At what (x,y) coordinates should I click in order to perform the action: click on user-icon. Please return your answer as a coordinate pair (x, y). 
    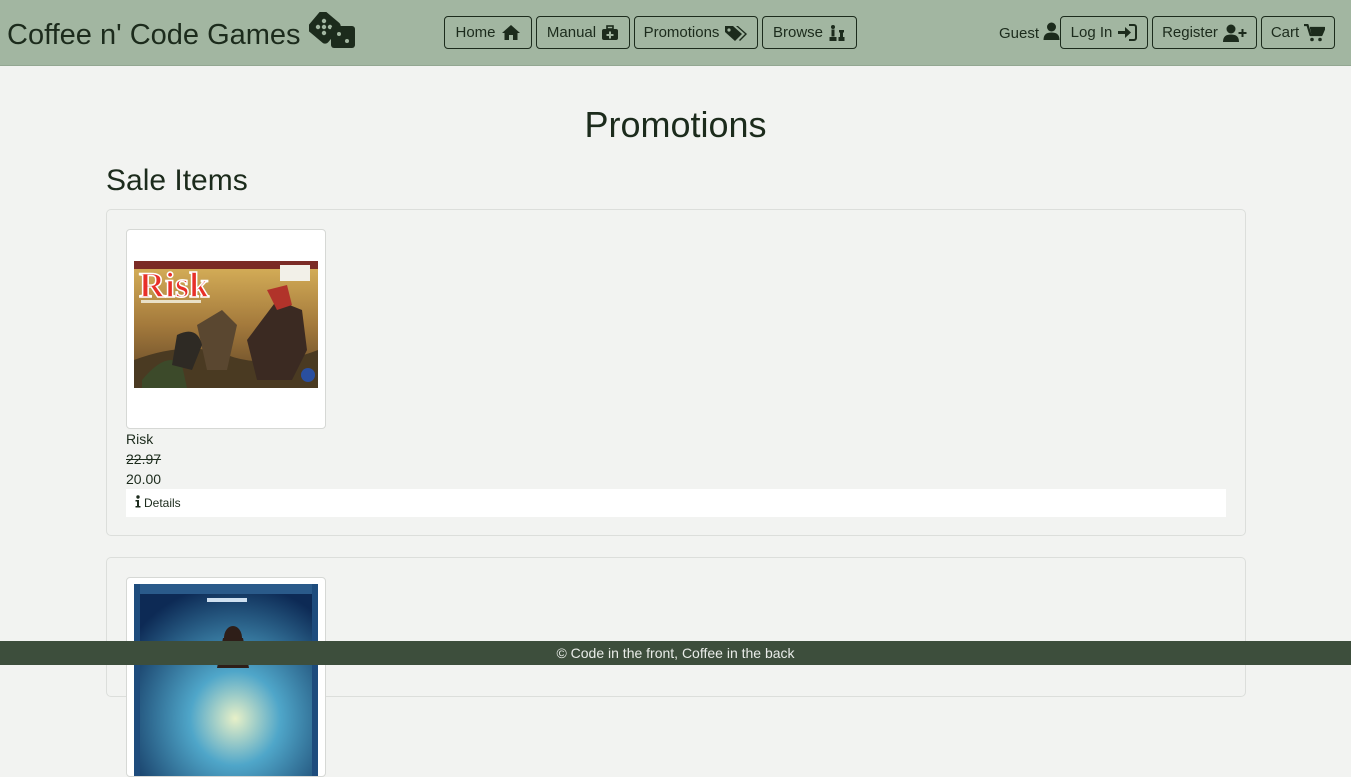
    Looking at the image, I should click on (1051, 33).